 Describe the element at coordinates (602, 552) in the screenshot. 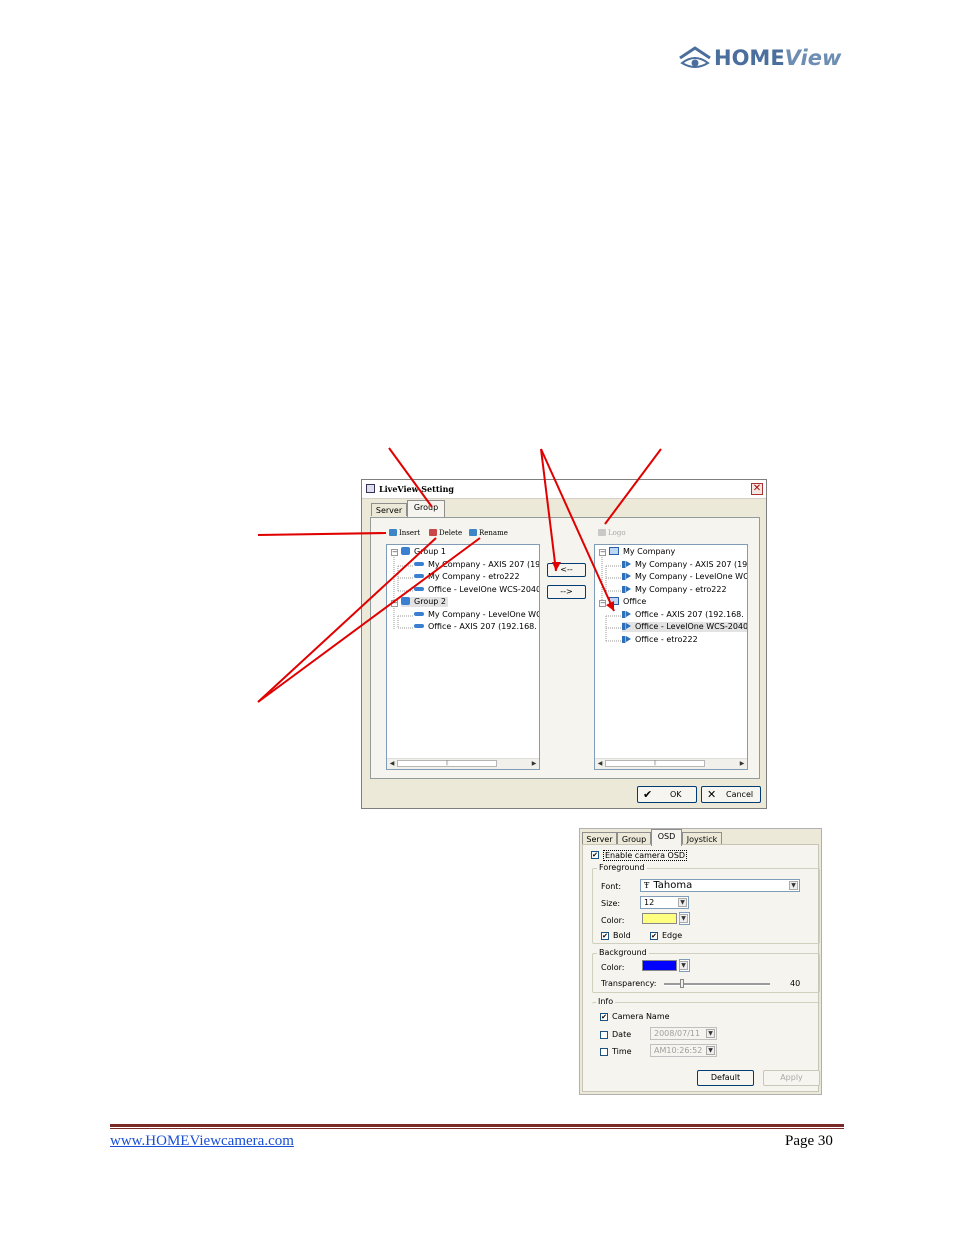

I see `collapse-company-icon: −` at that location.